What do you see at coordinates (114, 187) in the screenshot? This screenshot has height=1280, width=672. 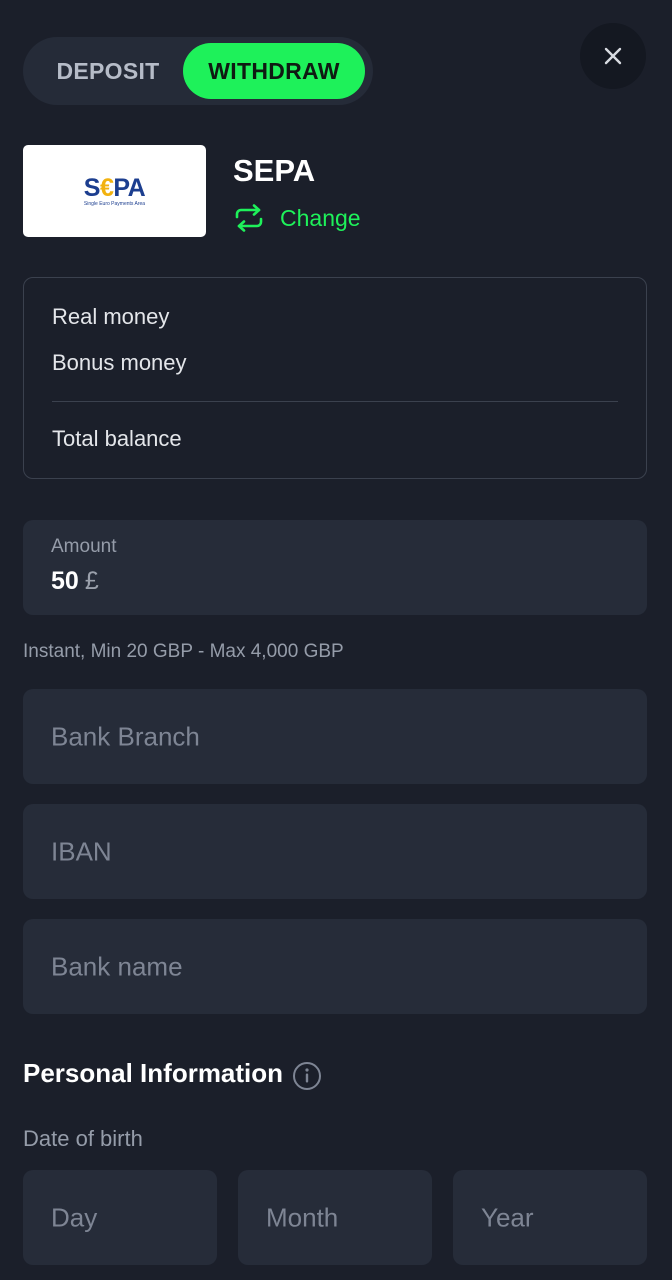 I see `sepa-logo-wordmark: S€PA` at bounding box center [114, 187].